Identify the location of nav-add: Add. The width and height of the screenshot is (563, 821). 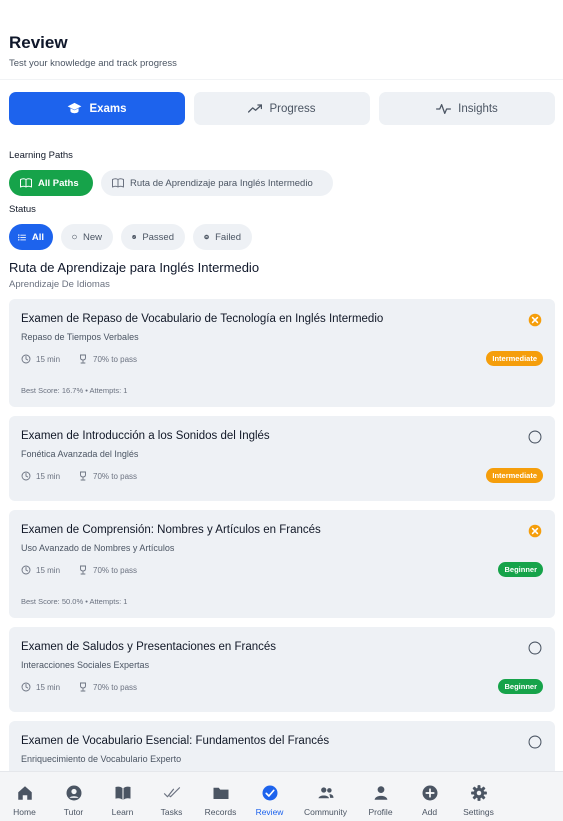
(429, 796).